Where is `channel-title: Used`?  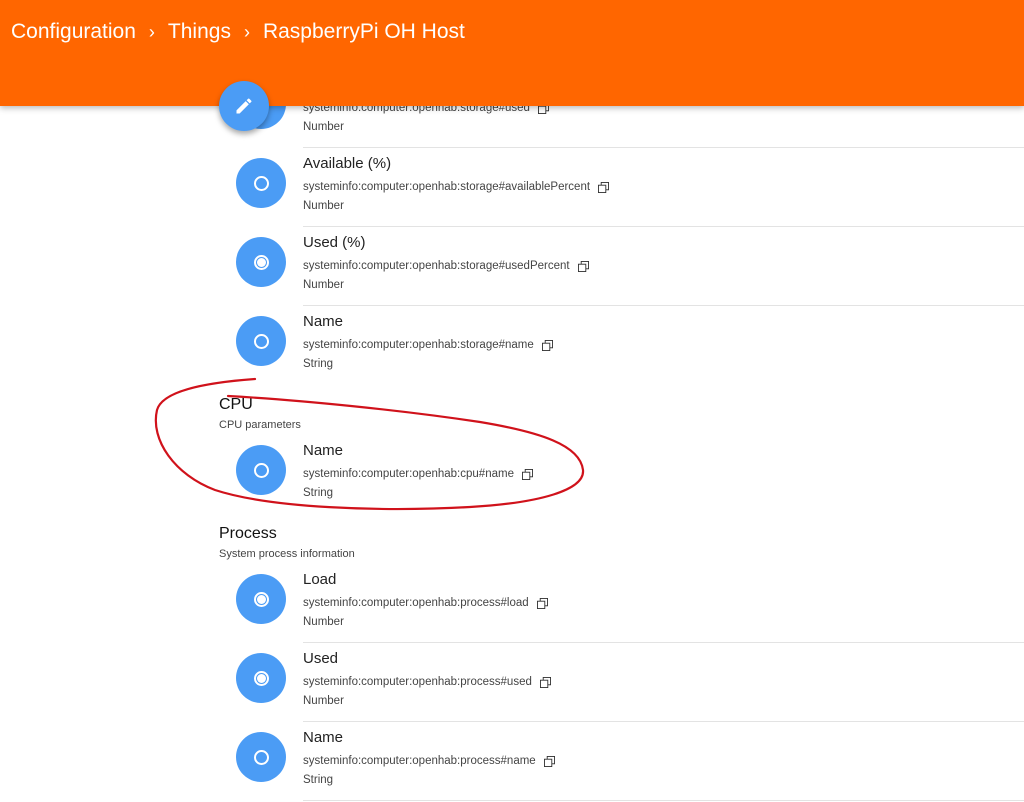 channel-title: Used is located at coordinates (321, 658).